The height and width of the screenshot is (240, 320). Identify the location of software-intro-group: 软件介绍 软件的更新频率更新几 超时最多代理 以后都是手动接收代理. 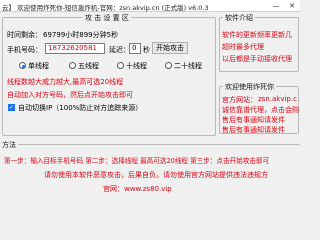
(259, 42).